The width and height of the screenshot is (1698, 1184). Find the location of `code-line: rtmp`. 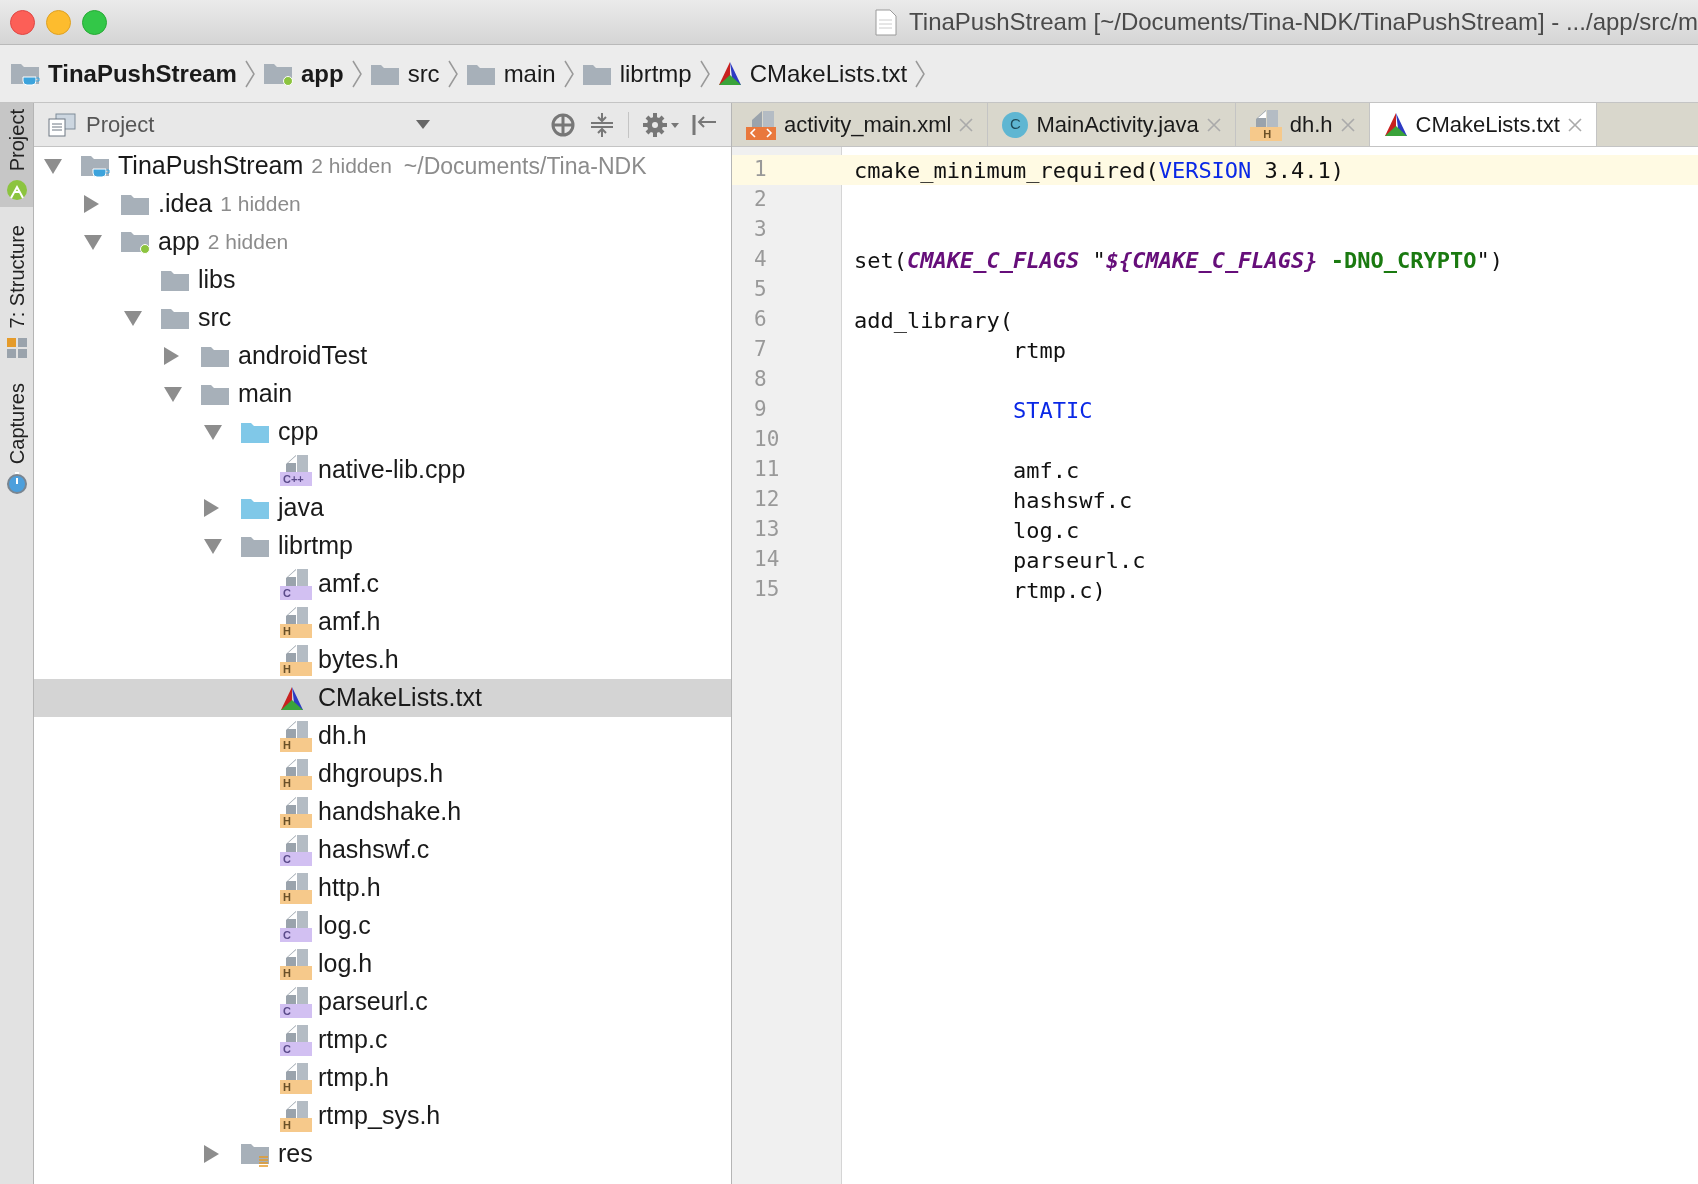

code-line: rtmp is located at coordinates (1038, 350).